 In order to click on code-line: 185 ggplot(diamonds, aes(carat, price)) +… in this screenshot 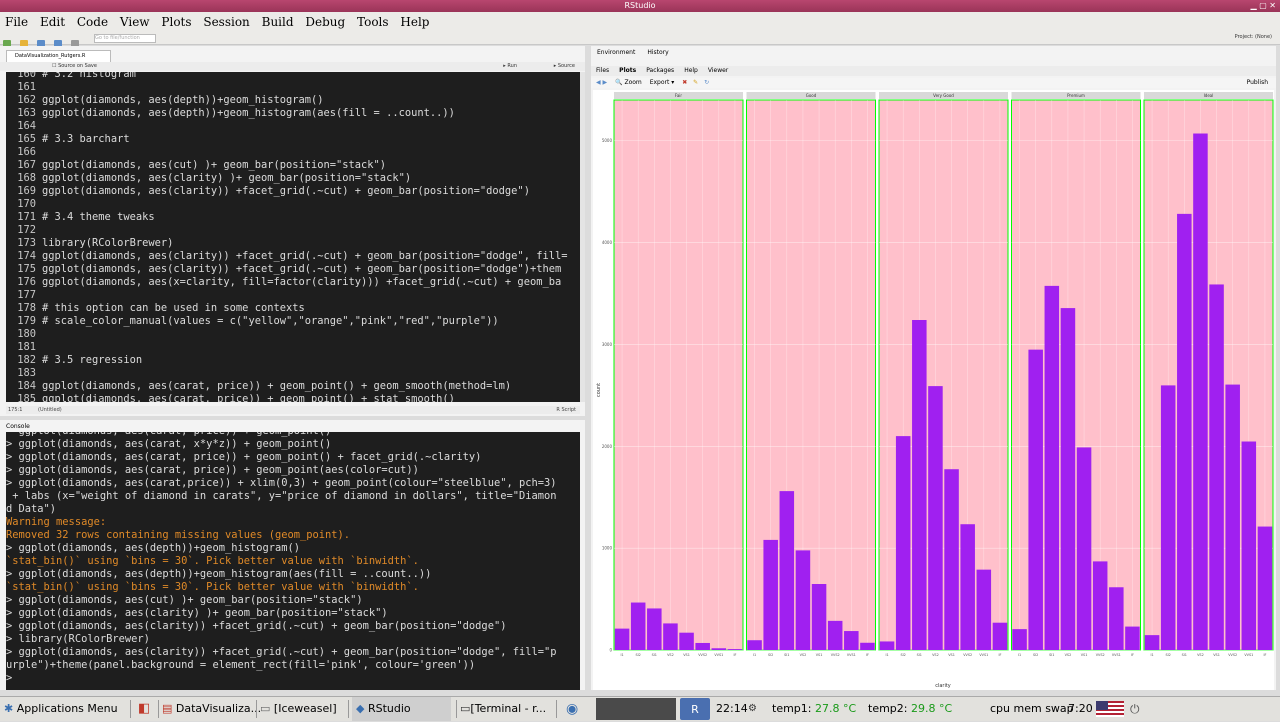, I will do `click(293, 397)`.